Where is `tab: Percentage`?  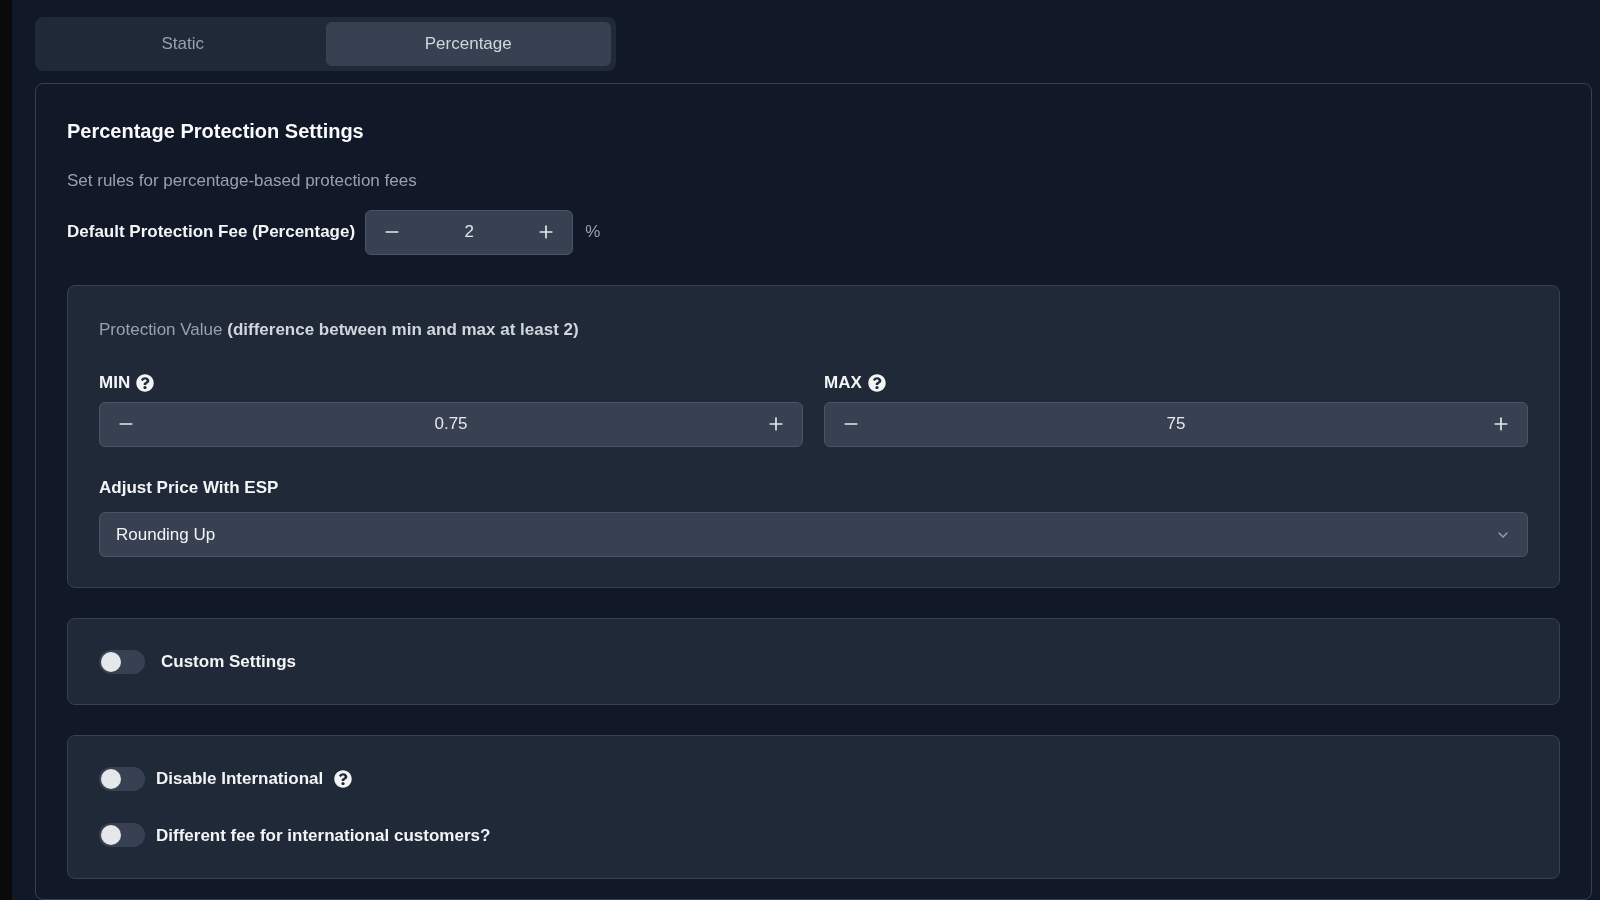
tab: Percentage is located at coordinates (468, 44).